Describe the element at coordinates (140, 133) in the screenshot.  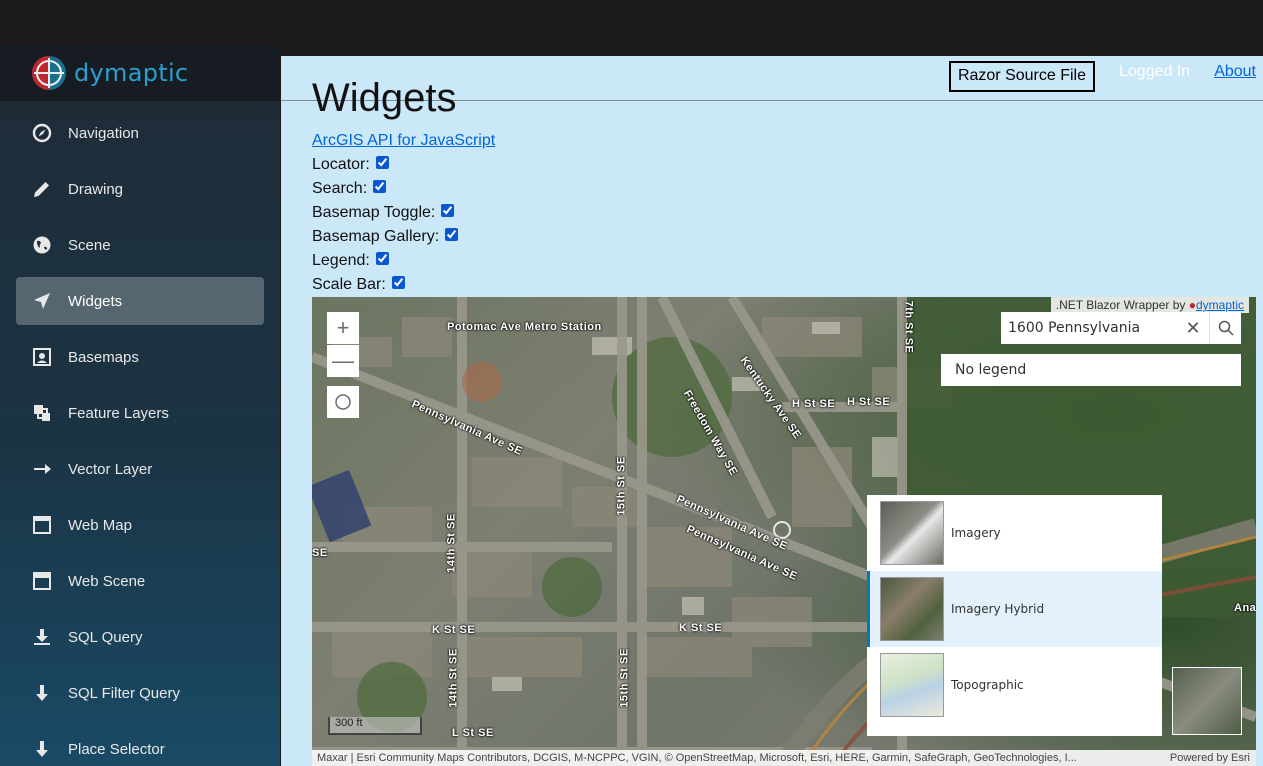
I see `sidebar-item-navigation: Navigation` at that location.